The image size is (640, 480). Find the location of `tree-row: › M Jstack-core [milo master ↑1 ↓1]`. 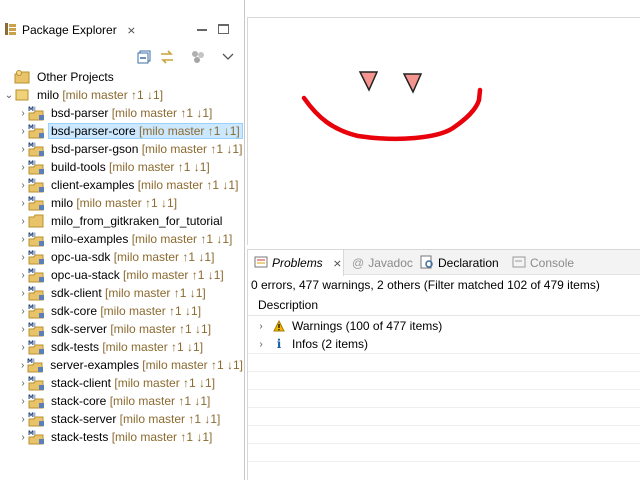

tree-row: › M Jstack-core [milo master ↑1 ↓1] is located at coordinates (122, 401).